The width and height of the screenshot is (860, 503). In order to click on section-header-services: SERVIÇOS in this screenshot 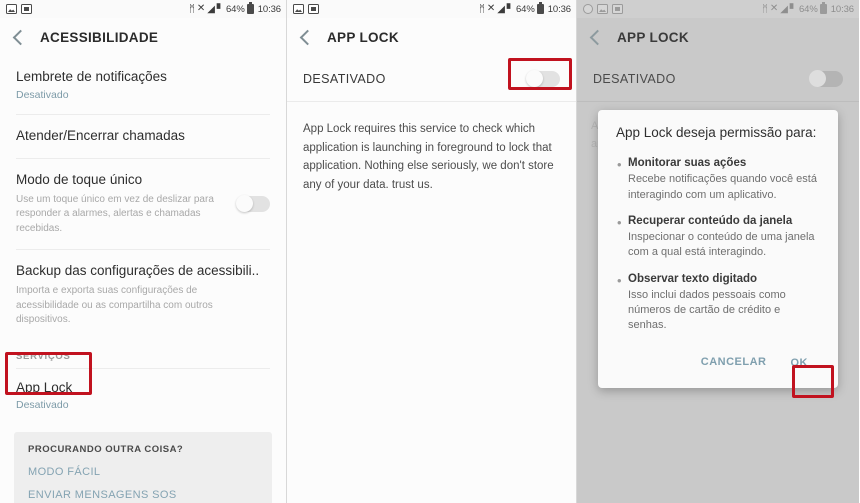, I will do `click(43, 356)`.